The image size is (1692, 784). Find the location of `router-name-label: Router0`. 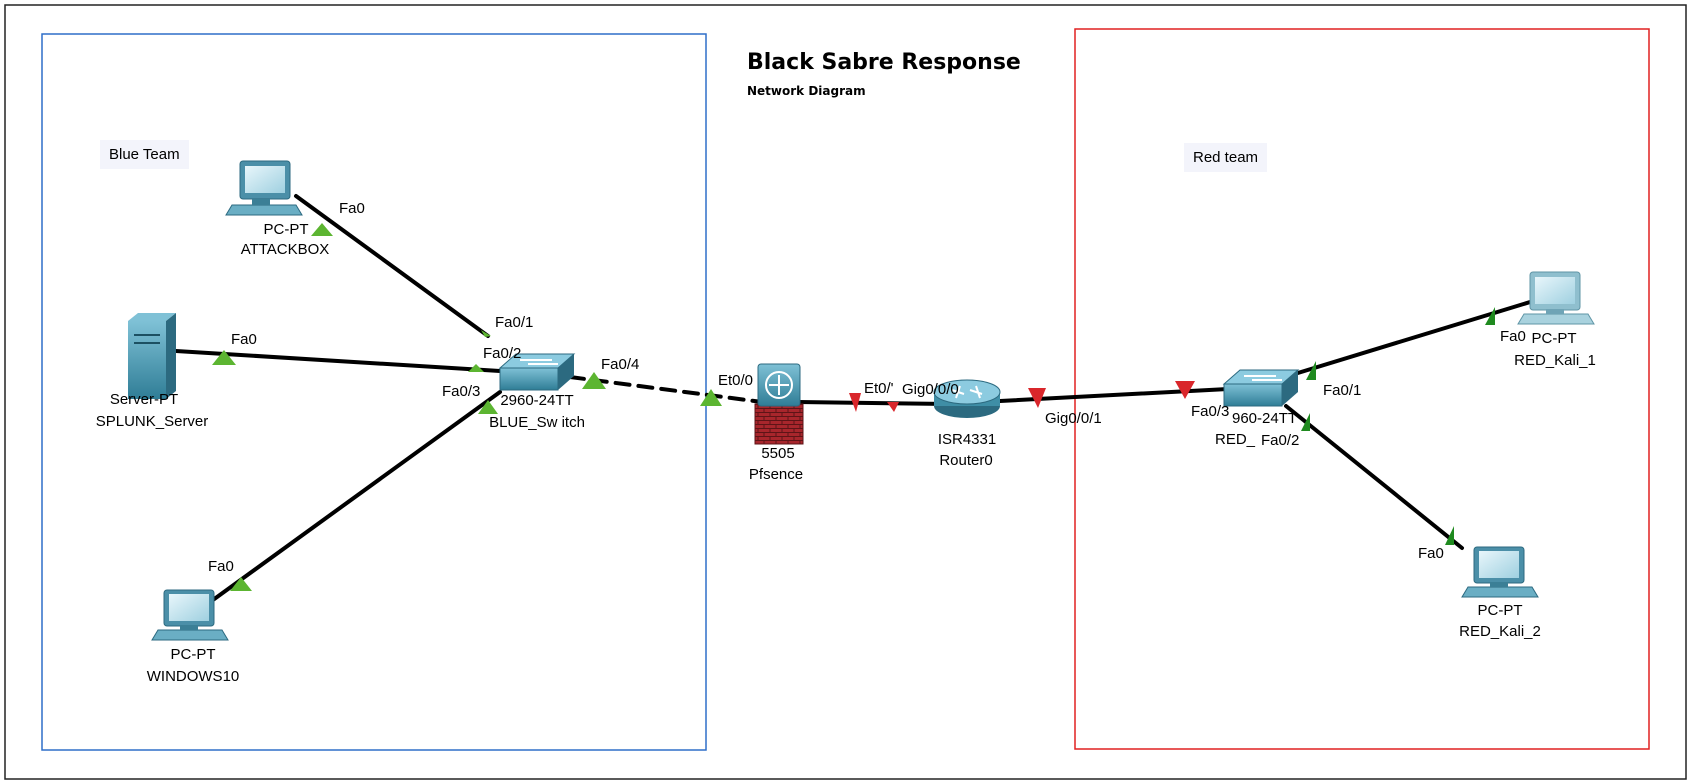

router-name-label: Router0 is located at coordinates (966, 460).